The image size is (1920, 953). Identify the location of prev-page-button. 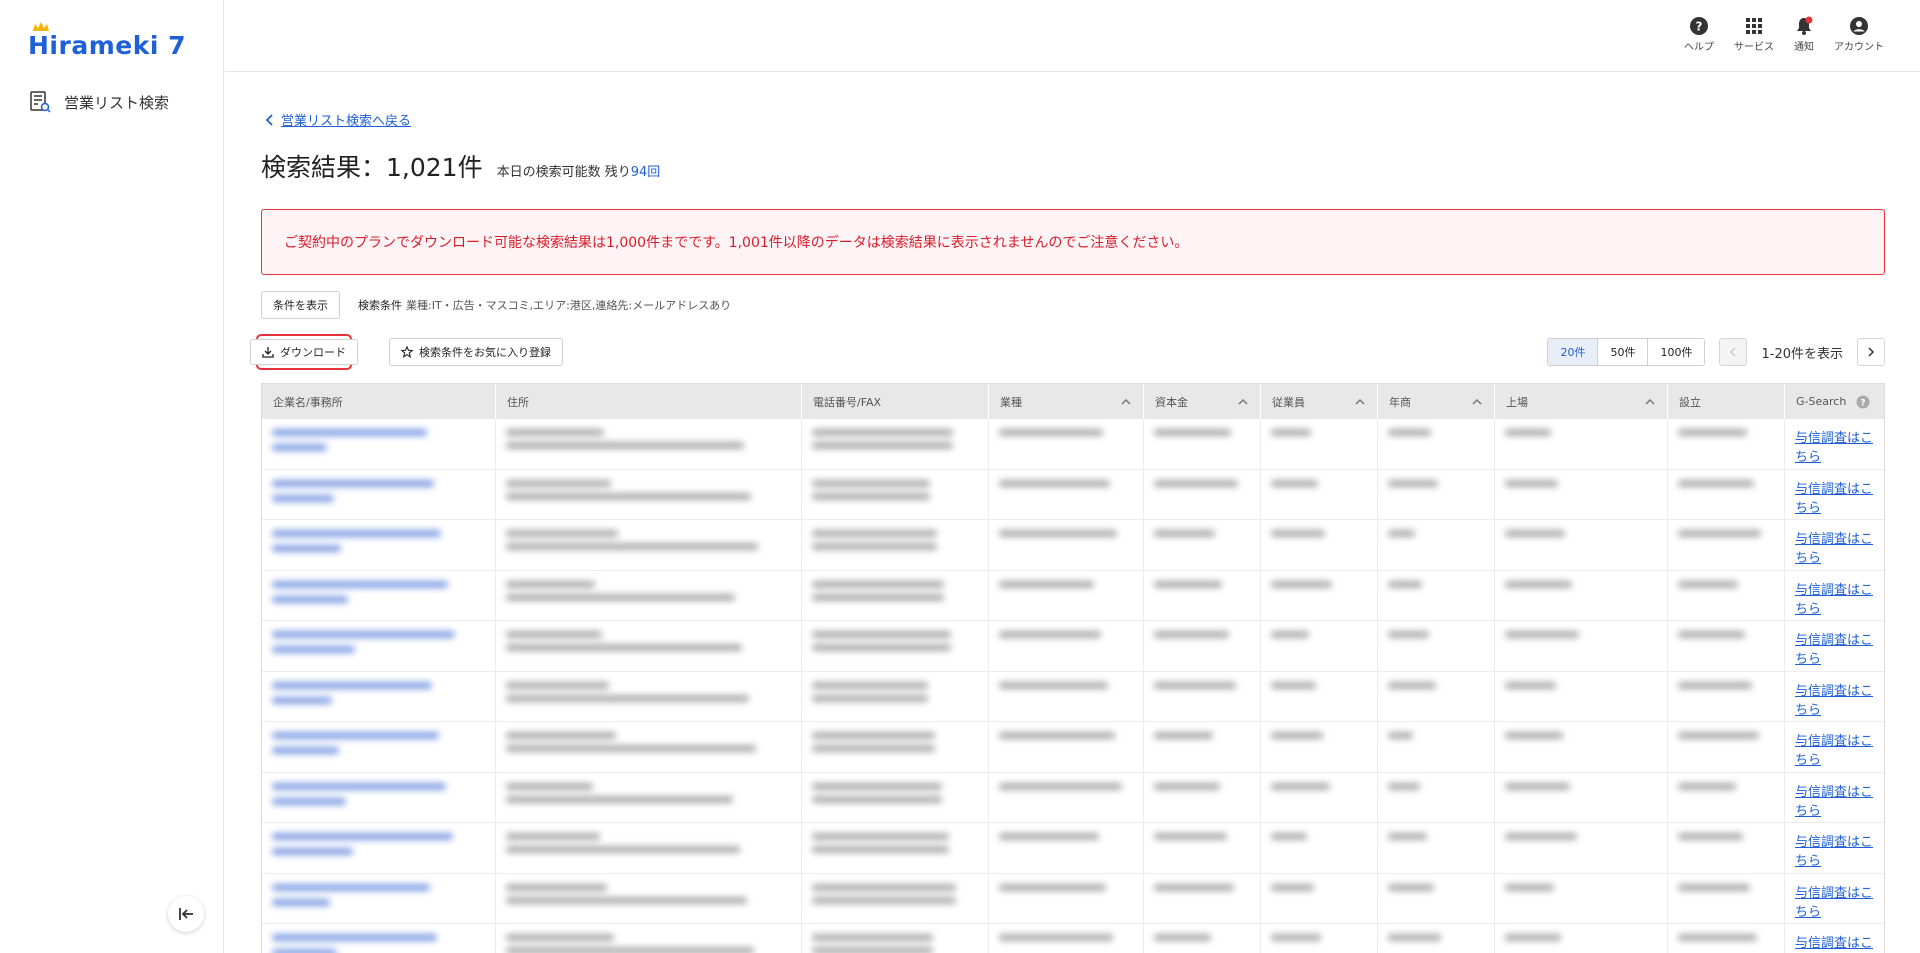
(1733, 352).